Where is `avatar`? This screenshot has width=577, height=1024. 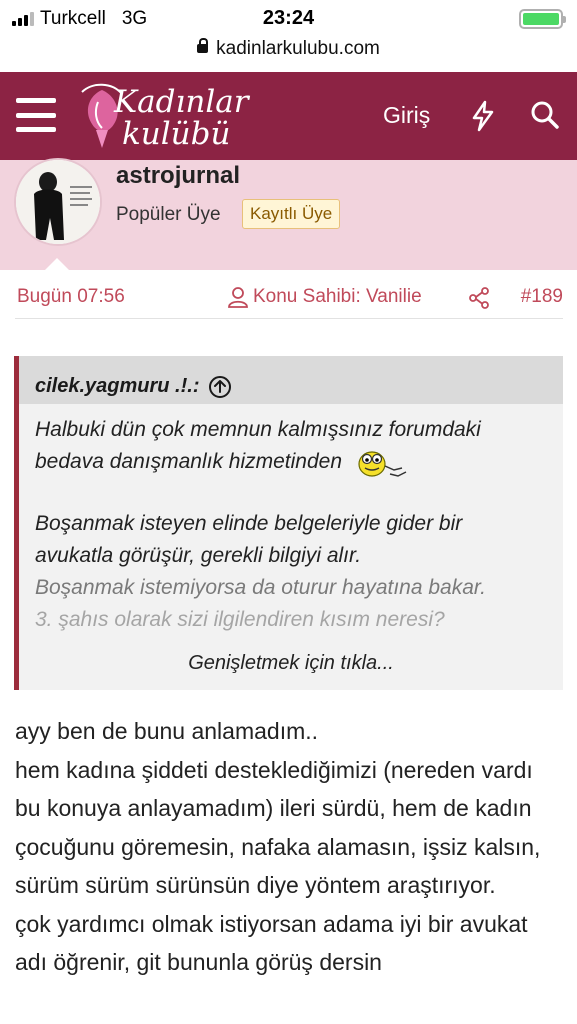 avatar is located at coordinates (58, 202).